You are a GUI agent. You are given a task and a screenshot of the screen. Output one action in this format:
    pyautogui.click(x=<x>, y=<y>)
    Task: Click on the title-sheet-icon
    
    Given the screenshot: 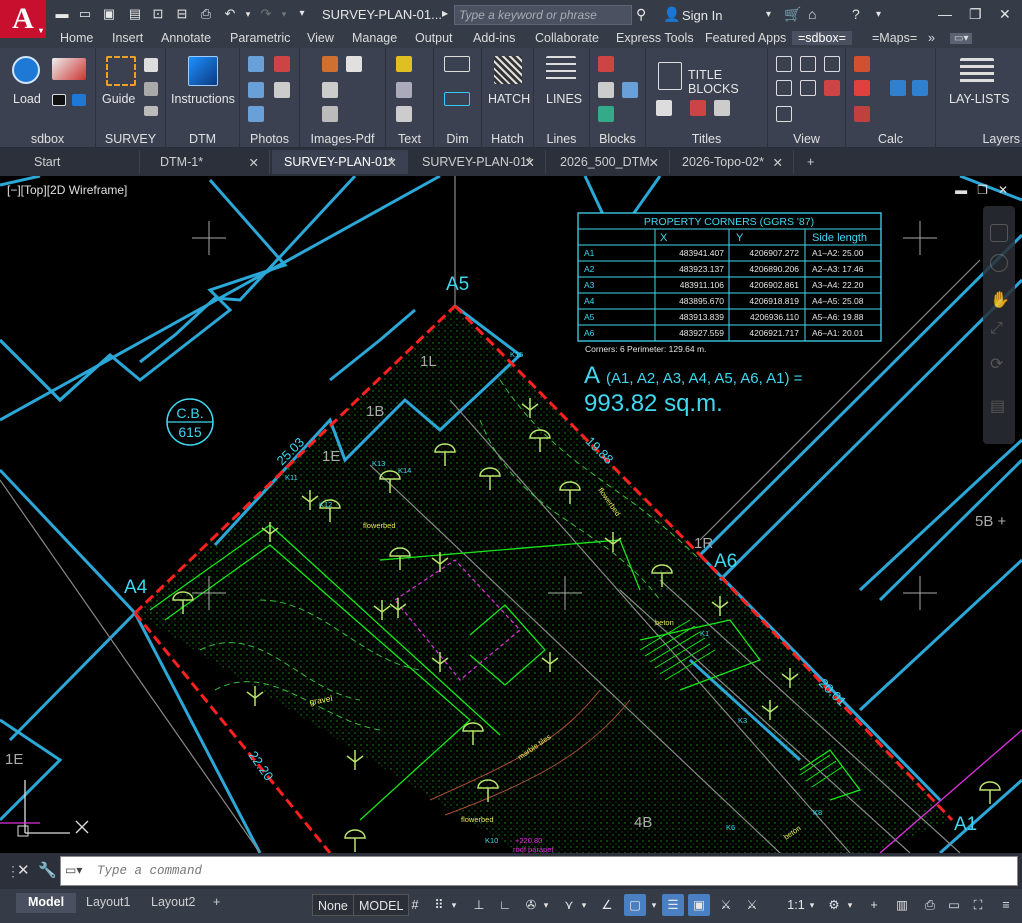 What is the action you would take?
    pyautogui.click(x=722, y=108)
    